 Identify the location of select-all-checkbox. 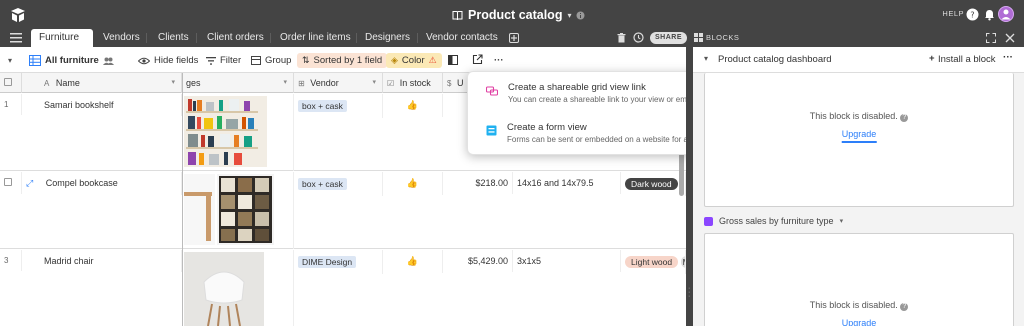
(8, 82).